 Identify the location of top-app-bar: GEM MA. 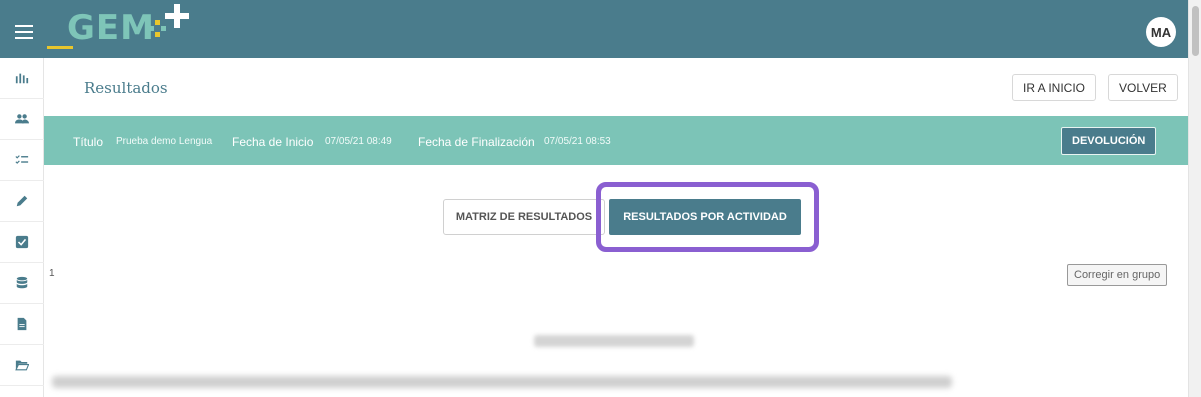
(594, 29).